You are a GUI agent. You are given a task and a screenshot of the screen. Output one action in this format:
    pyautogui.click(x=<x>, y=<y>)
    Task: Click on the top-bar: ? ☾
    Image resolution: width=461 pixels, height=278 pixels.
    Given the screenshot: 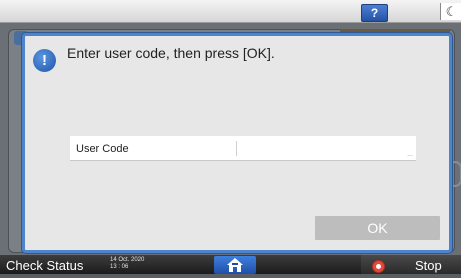 What is the action you would take?
    pyautogui.click(x=230, y=11)
    